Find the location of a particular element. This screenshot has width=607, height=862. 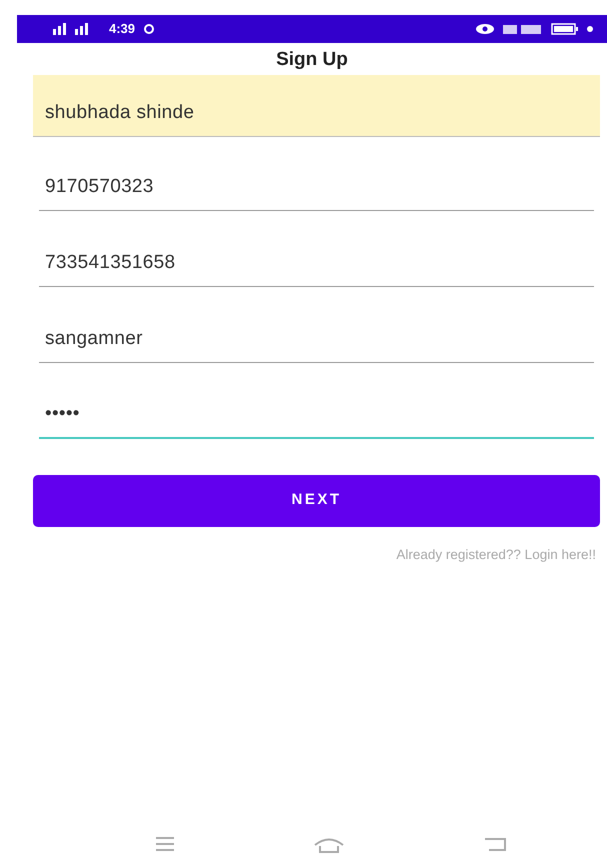

home-icon is located at coordinates (329, 845).